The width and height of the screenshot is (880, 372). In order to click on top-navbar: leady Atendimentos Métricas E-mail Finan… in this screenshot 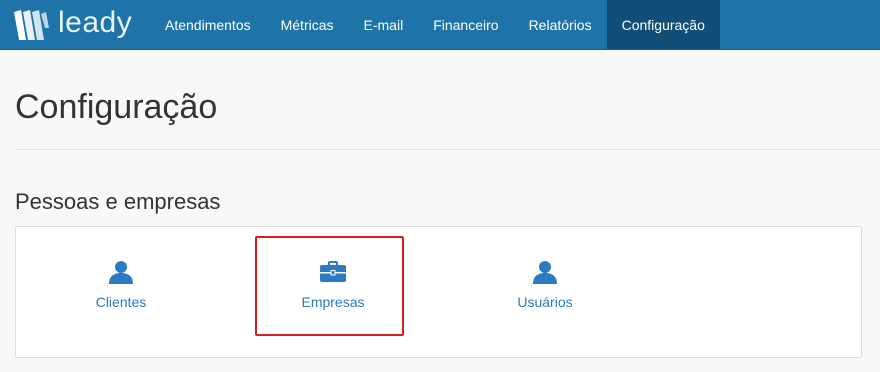, I will do `click(440, 25)`.